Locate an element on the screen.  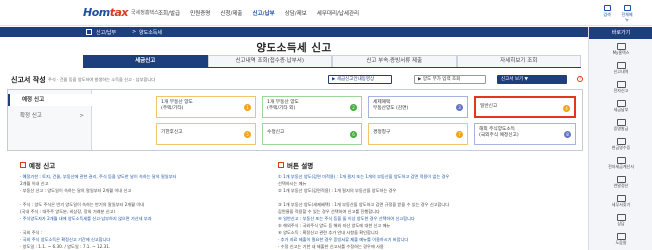
step-badge: 6 is located at coordinates (353, 134).